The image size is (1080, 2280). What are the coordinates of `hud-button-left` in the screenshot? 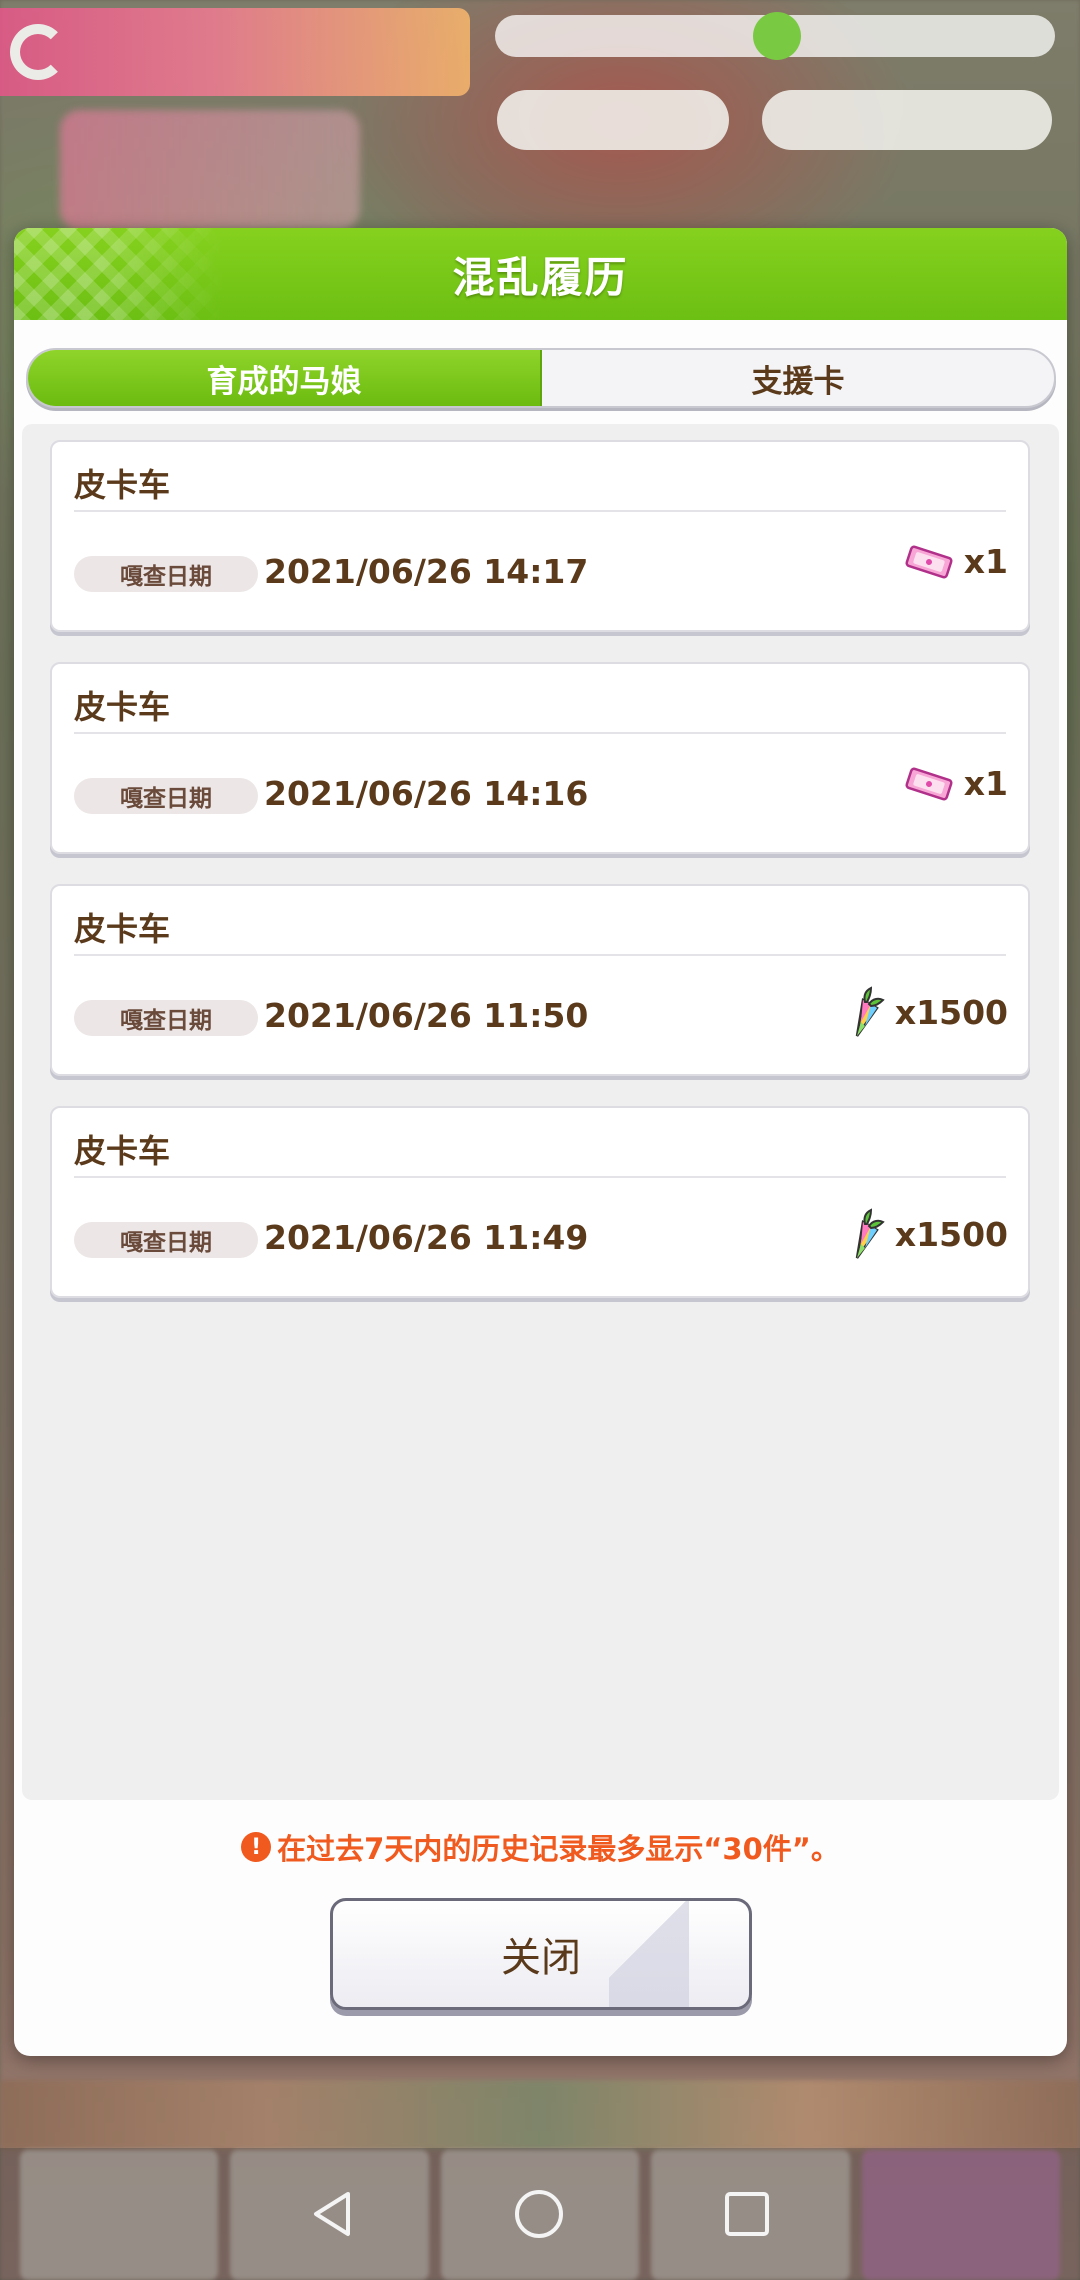 It's located at (613, 120).